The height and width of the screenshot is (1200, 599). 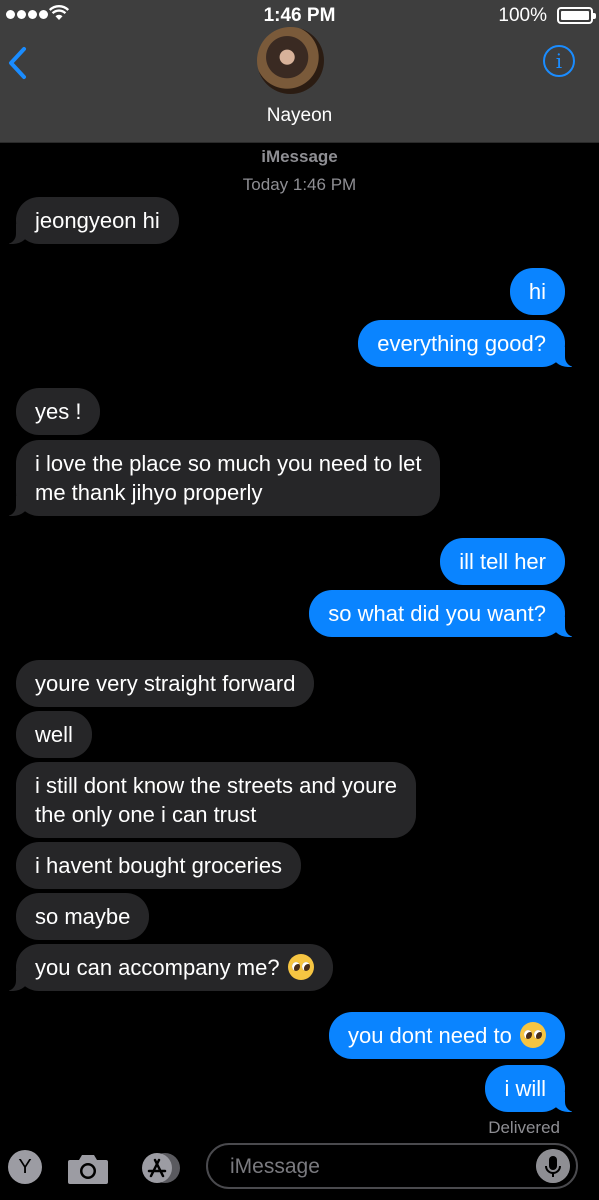 I want to click on back-chevron-icon, so click(x=19, y=63).